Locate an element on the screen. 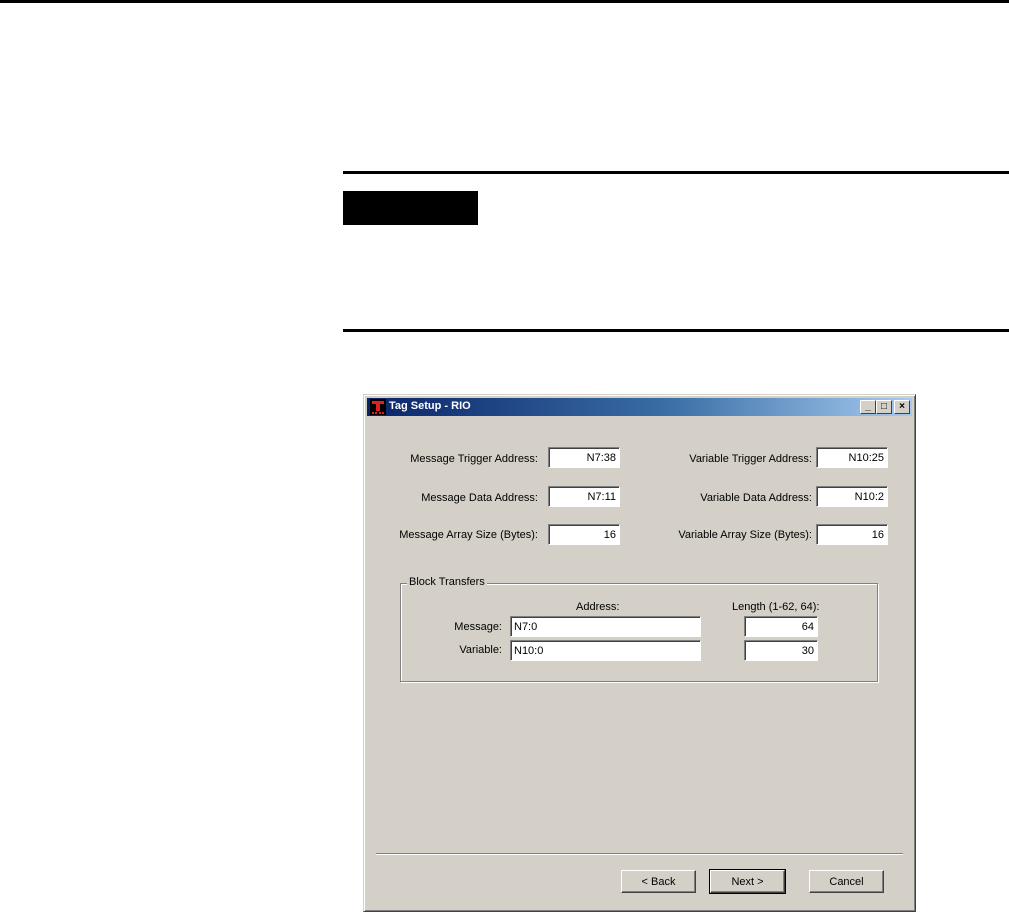  block-message-label: Message: is located at coordinates (478, 627).